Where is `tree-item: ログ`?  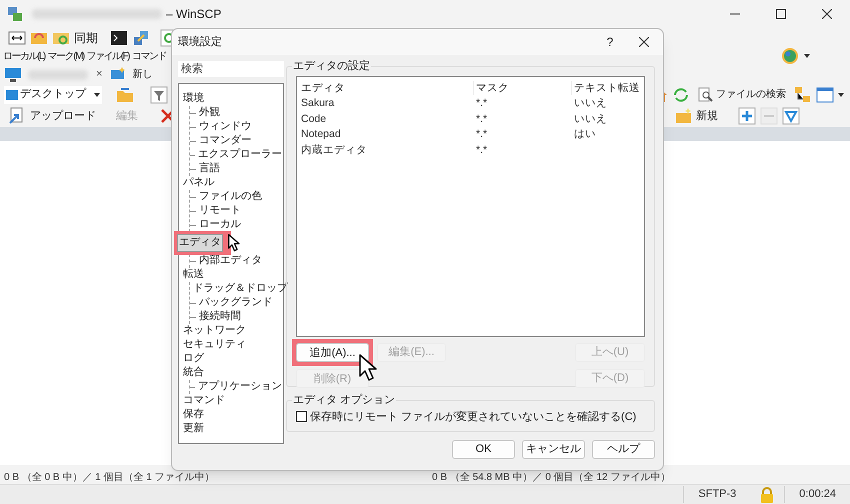
tree-item: ログ is located at coordinates (193, 359).